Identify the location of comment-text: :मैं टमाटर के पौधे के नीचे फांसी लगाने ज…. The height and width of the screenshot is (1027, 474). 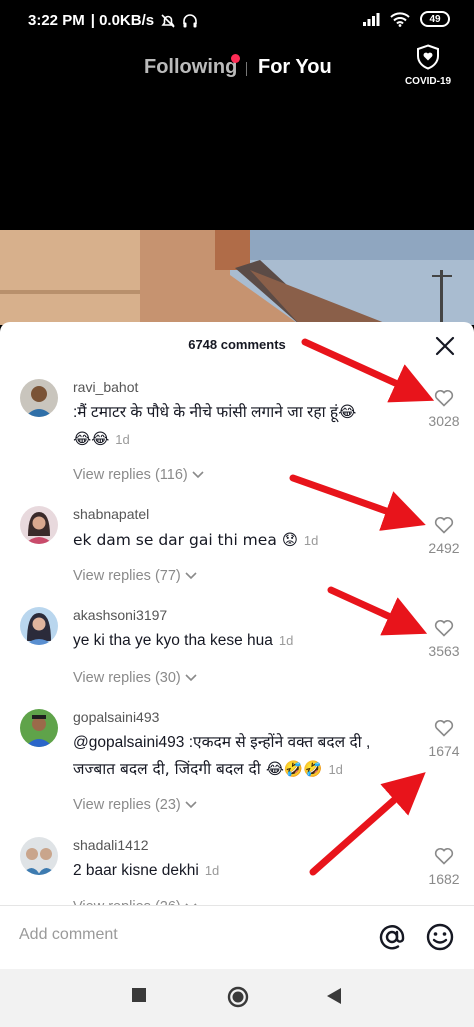
(243, 426).